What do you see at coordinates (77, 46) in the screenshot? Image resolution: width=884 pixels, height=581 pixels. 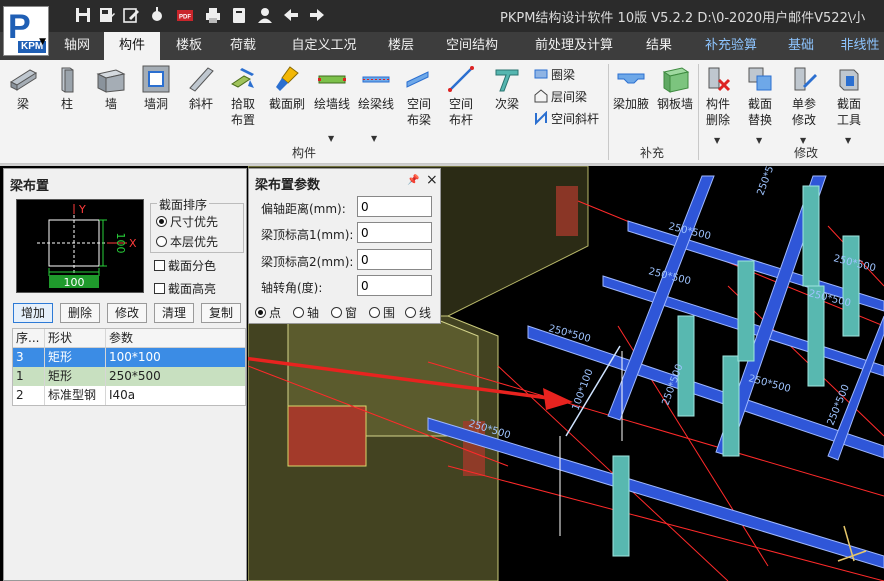 I see `tab-axis-grid: 轴网` at bounding box center [77, 46].